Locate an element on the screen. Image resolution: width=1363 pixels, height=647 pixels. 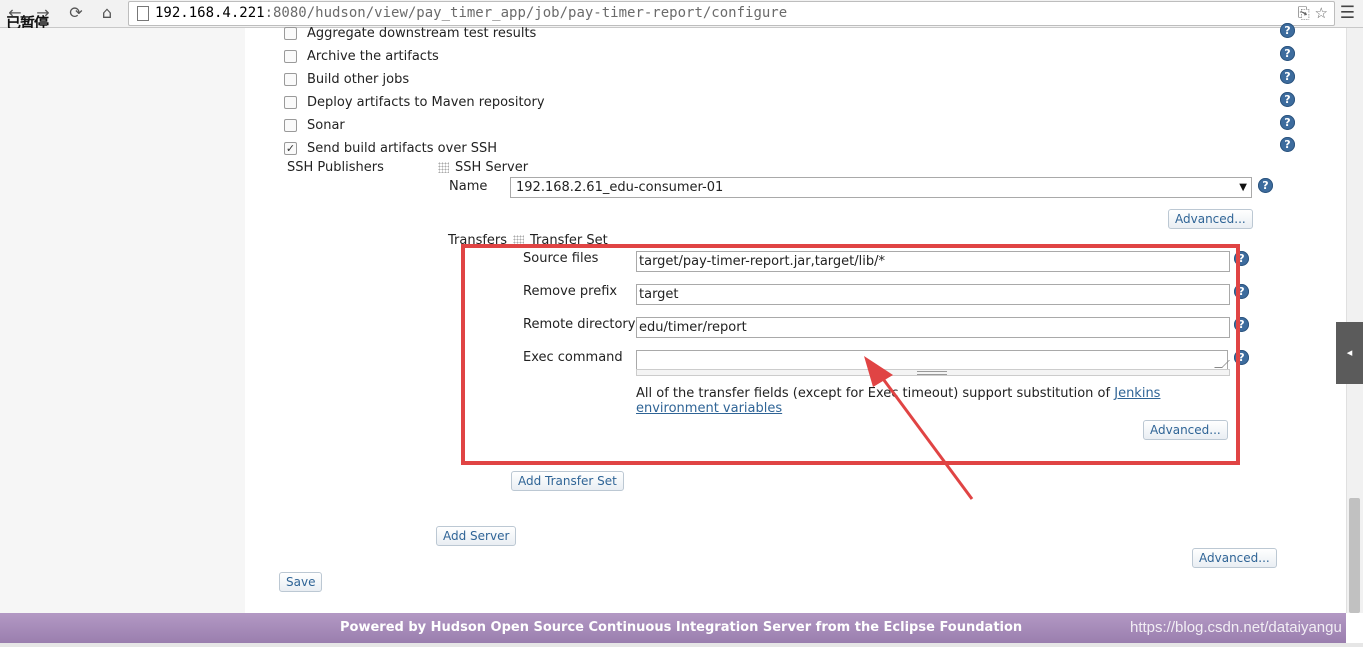
annotation-arrow-icon is located at coordinates (919, 428).